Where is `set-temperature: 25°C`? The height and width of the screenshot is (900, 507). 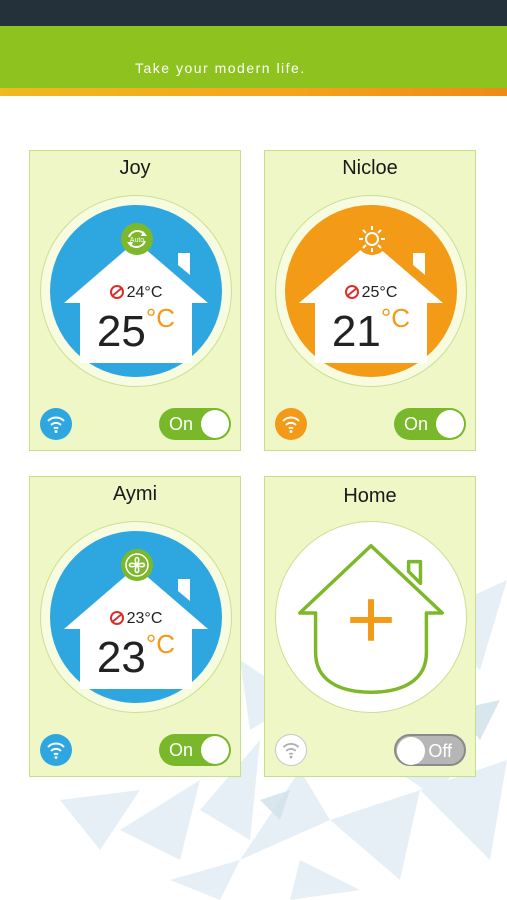
set-temperature: 25°C is located at coordinates (371, 292).